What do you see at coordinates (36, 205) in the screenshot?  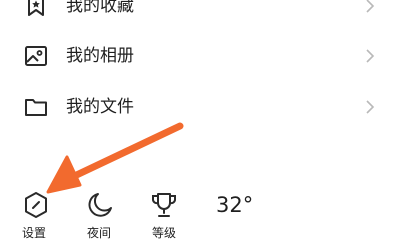 I see `hexagon-settings-icon` at bounding box center [36, 205].